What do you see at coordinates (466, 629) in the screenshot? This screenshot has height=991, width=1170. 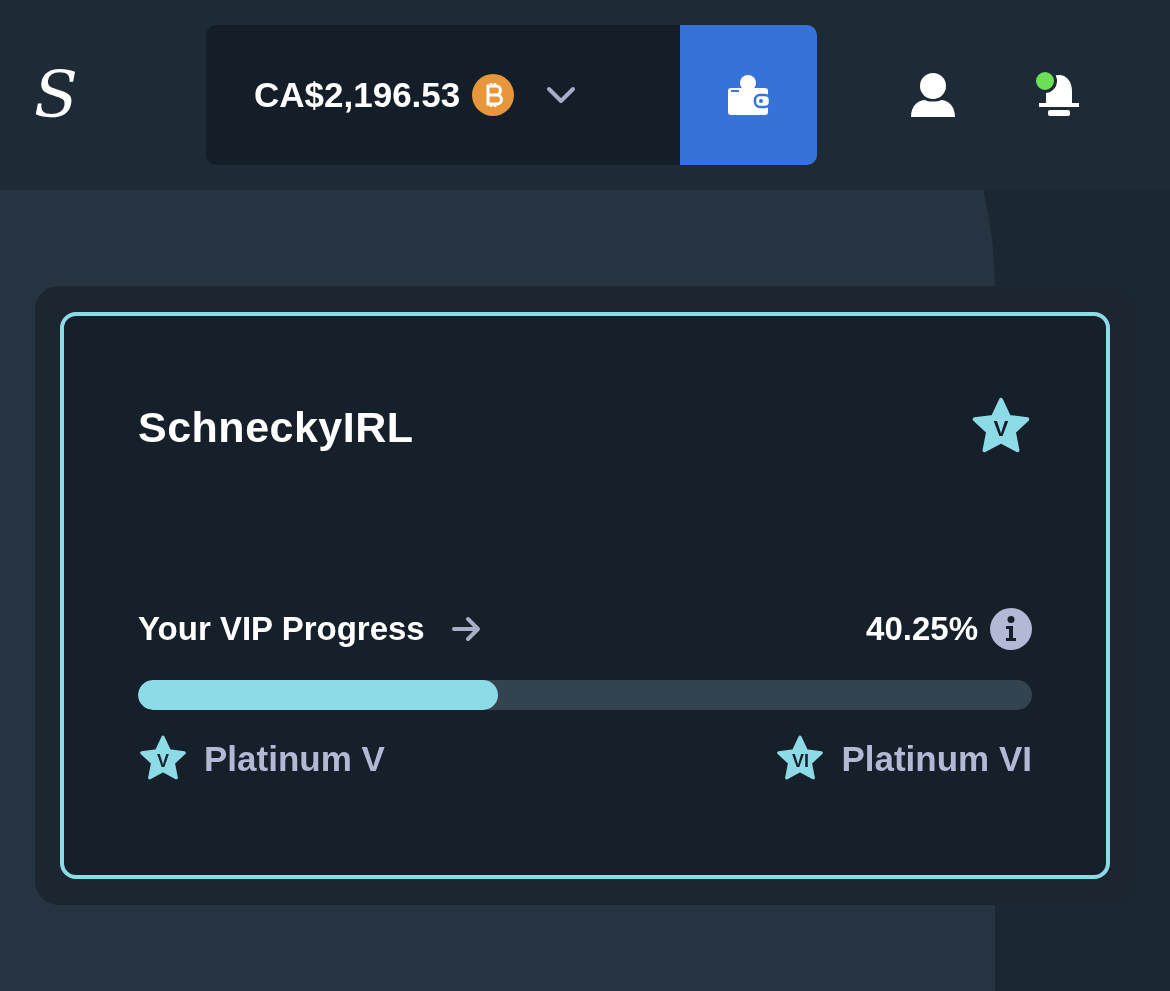 I see `arrow-right-icon` at bounding box center [466, 629].